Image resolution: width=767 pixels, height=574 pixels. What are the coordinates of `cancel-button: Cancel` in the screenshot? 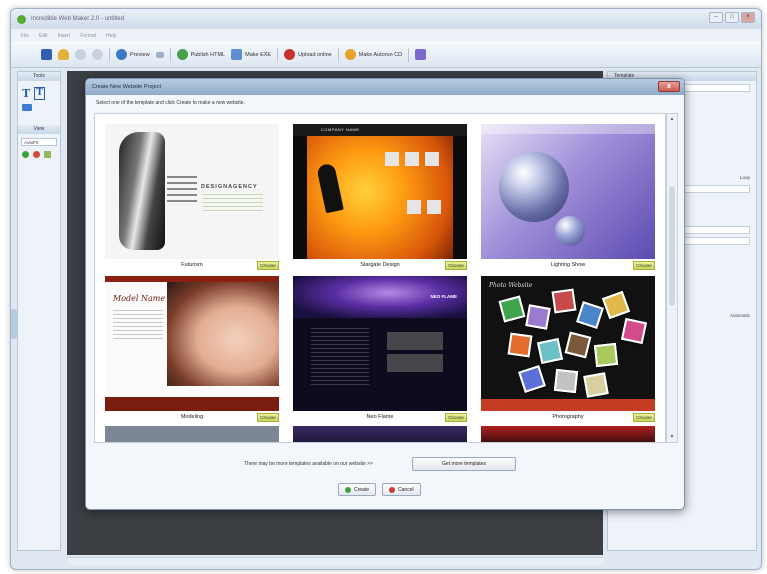 It's located at (401, 489).